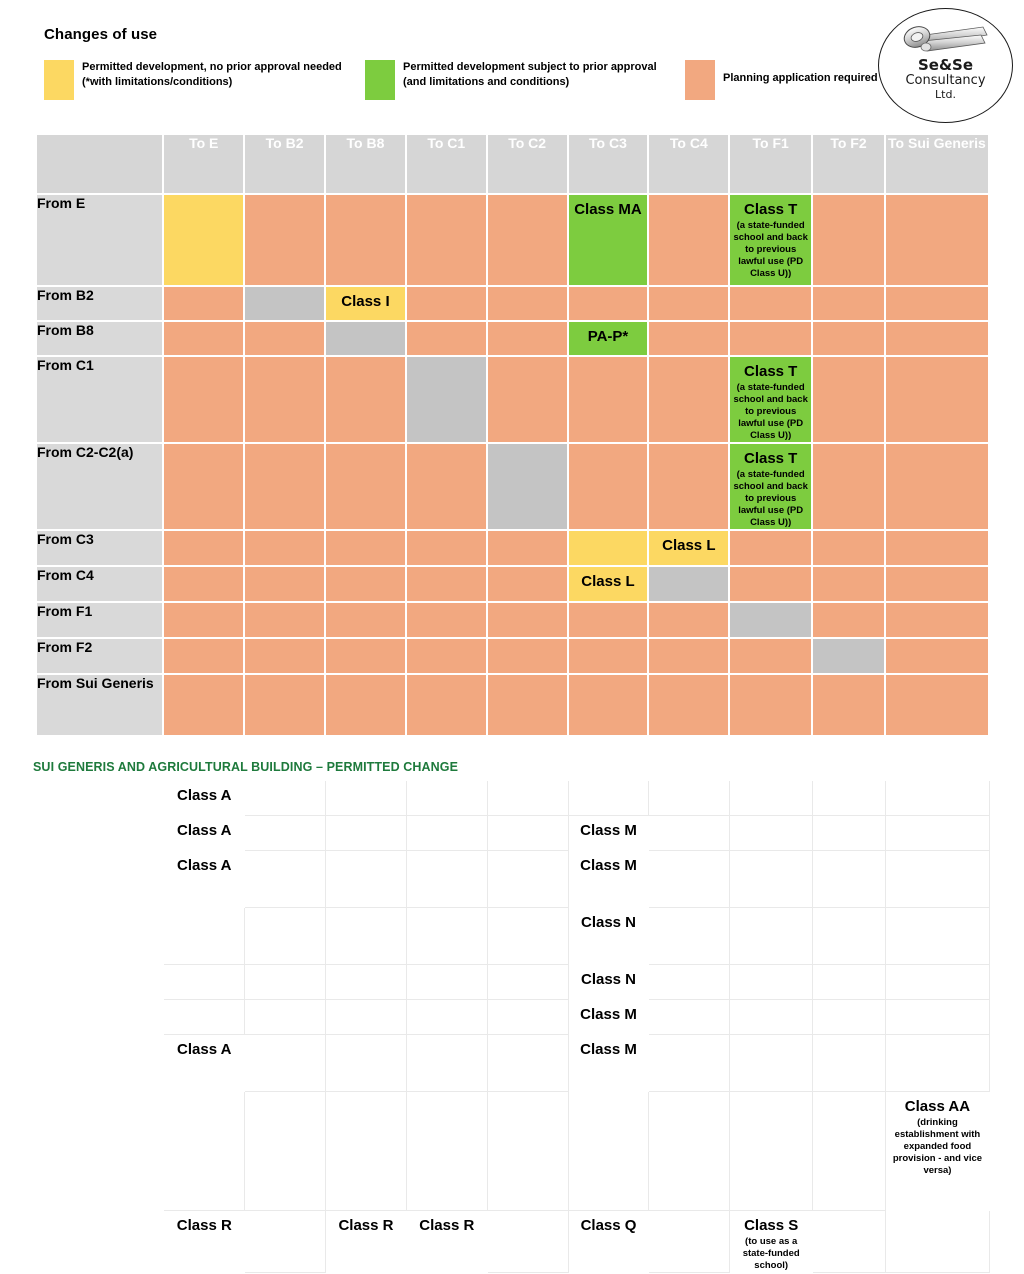  What do you see at coordinates (205, 1063) in the screenshot?
I see `sui-generis-cell: Class A` at bounding box center [205, 1063].